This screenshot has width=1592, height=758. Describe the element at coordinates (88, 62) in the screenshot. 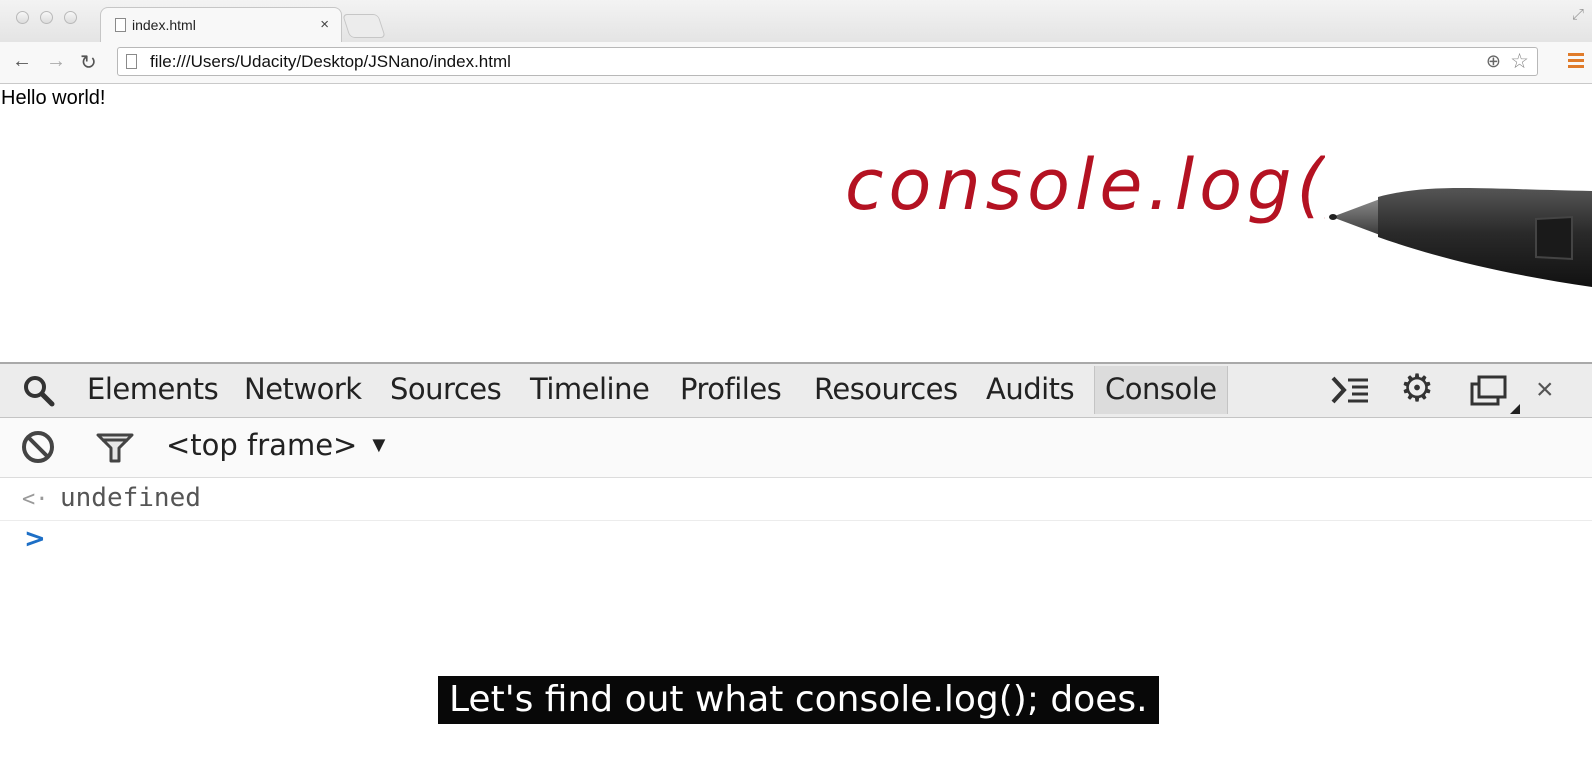

I see `reload-button: ↻` at that location.